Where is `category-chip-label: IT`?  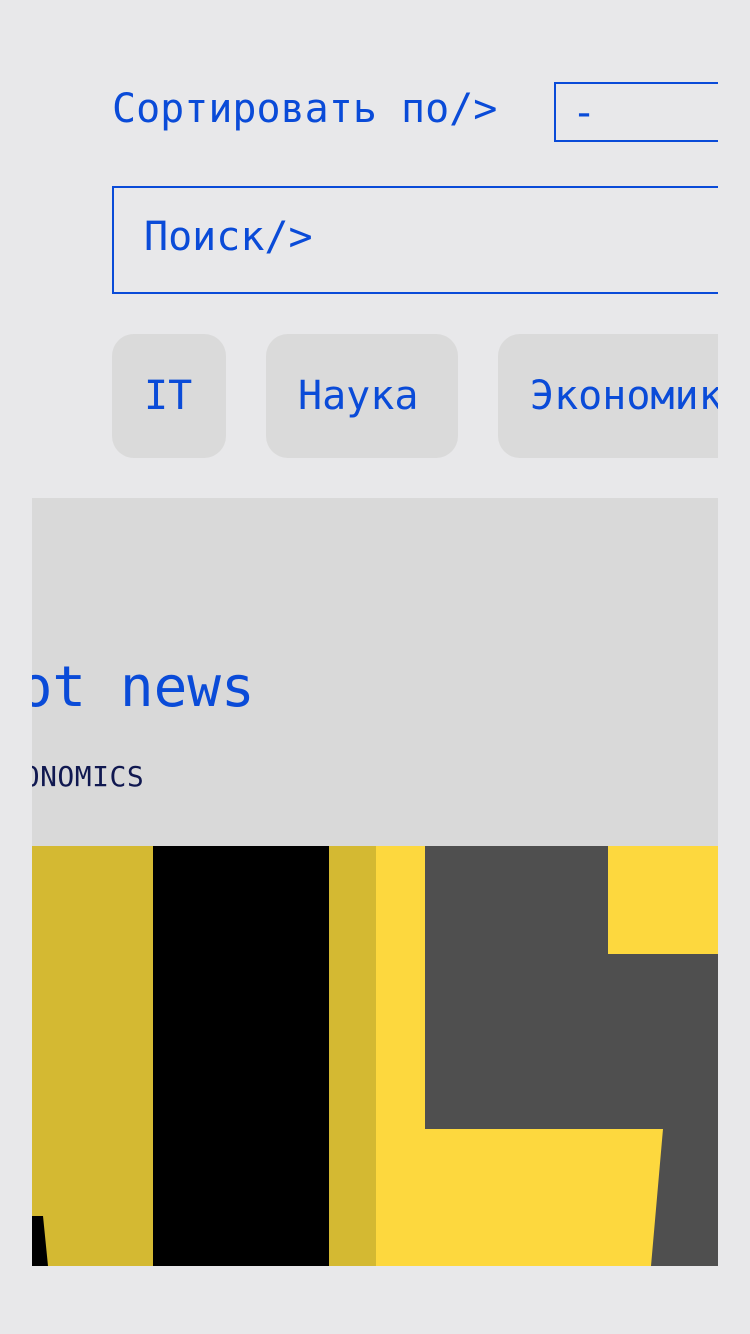 category-chip-label: IT is located at coordinates (168, 396).